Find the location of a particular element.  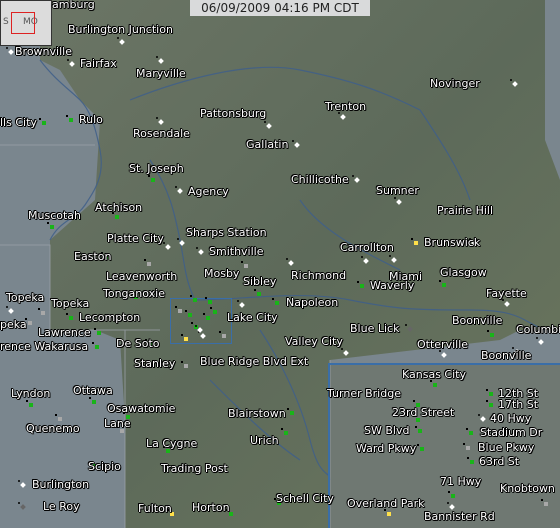

st-joseph-station-label: St. Joseph is located at coordinates (156, 169).